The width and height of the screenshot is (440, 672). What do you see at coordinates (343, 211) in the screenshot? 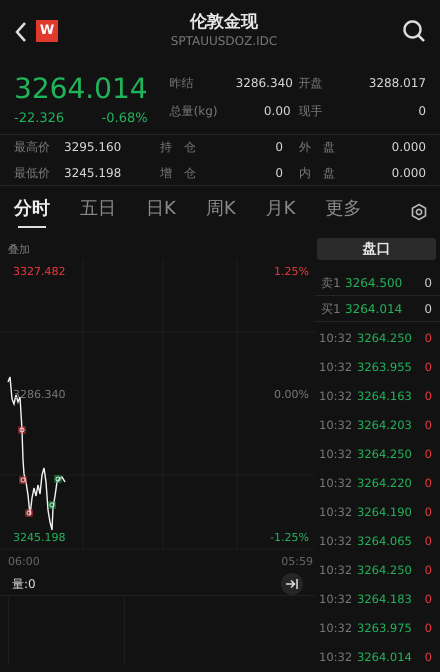
I see `chart-tab: 更多` at bounding box center [343, 211].